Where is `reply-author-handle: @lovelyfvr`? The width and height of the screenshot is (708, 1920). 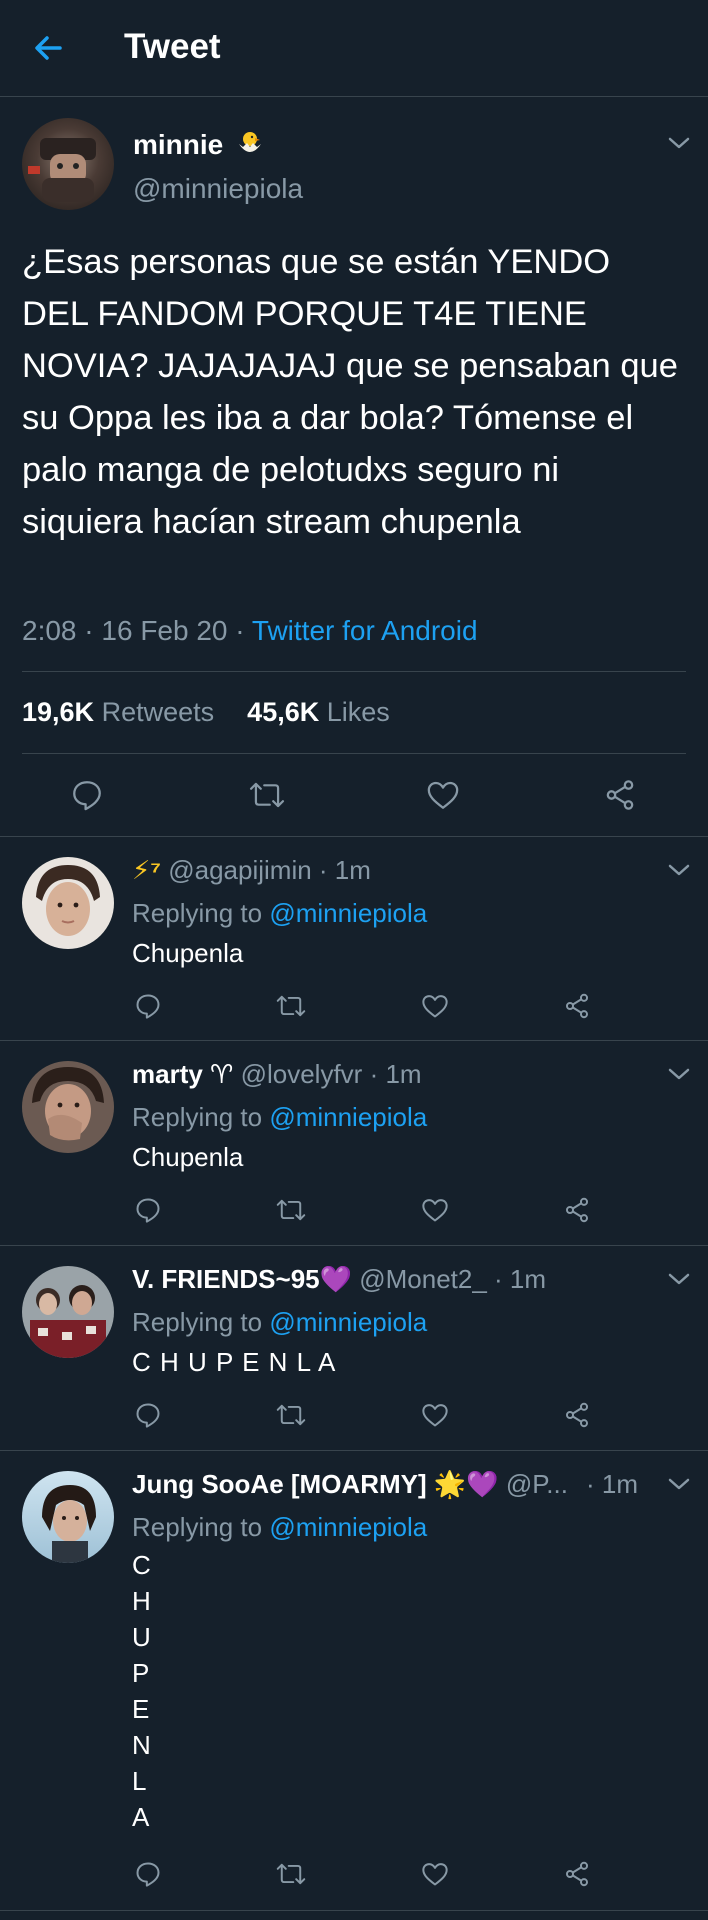 reply-author-handle: @lovelyfvr is located at coordinates (302, 1074).